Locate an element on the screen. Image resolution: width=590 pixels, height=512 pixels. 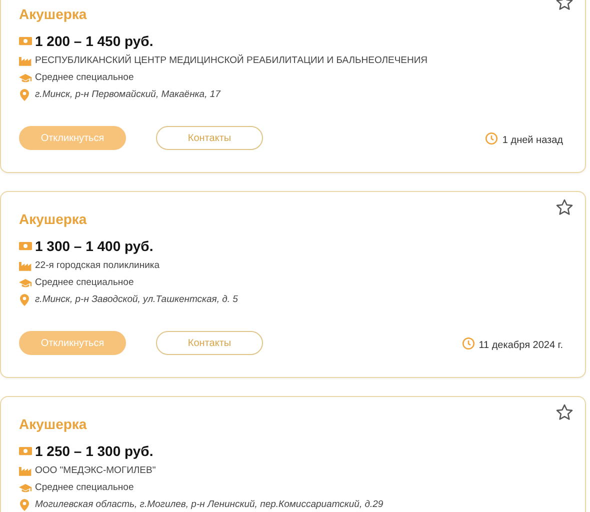
posted-date: 1 дней назад is located at coordinates (532, 140).